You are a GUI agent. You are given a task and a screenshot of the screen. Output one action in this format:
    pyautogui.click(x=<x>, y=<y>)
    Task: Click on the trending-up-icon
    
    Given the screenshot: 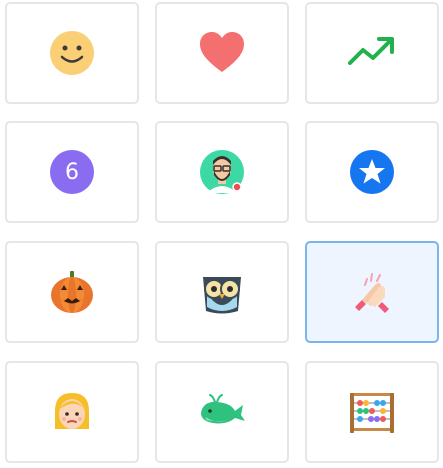 What is the action you would take?
    pyautogui.click(x=372, y=53)
    